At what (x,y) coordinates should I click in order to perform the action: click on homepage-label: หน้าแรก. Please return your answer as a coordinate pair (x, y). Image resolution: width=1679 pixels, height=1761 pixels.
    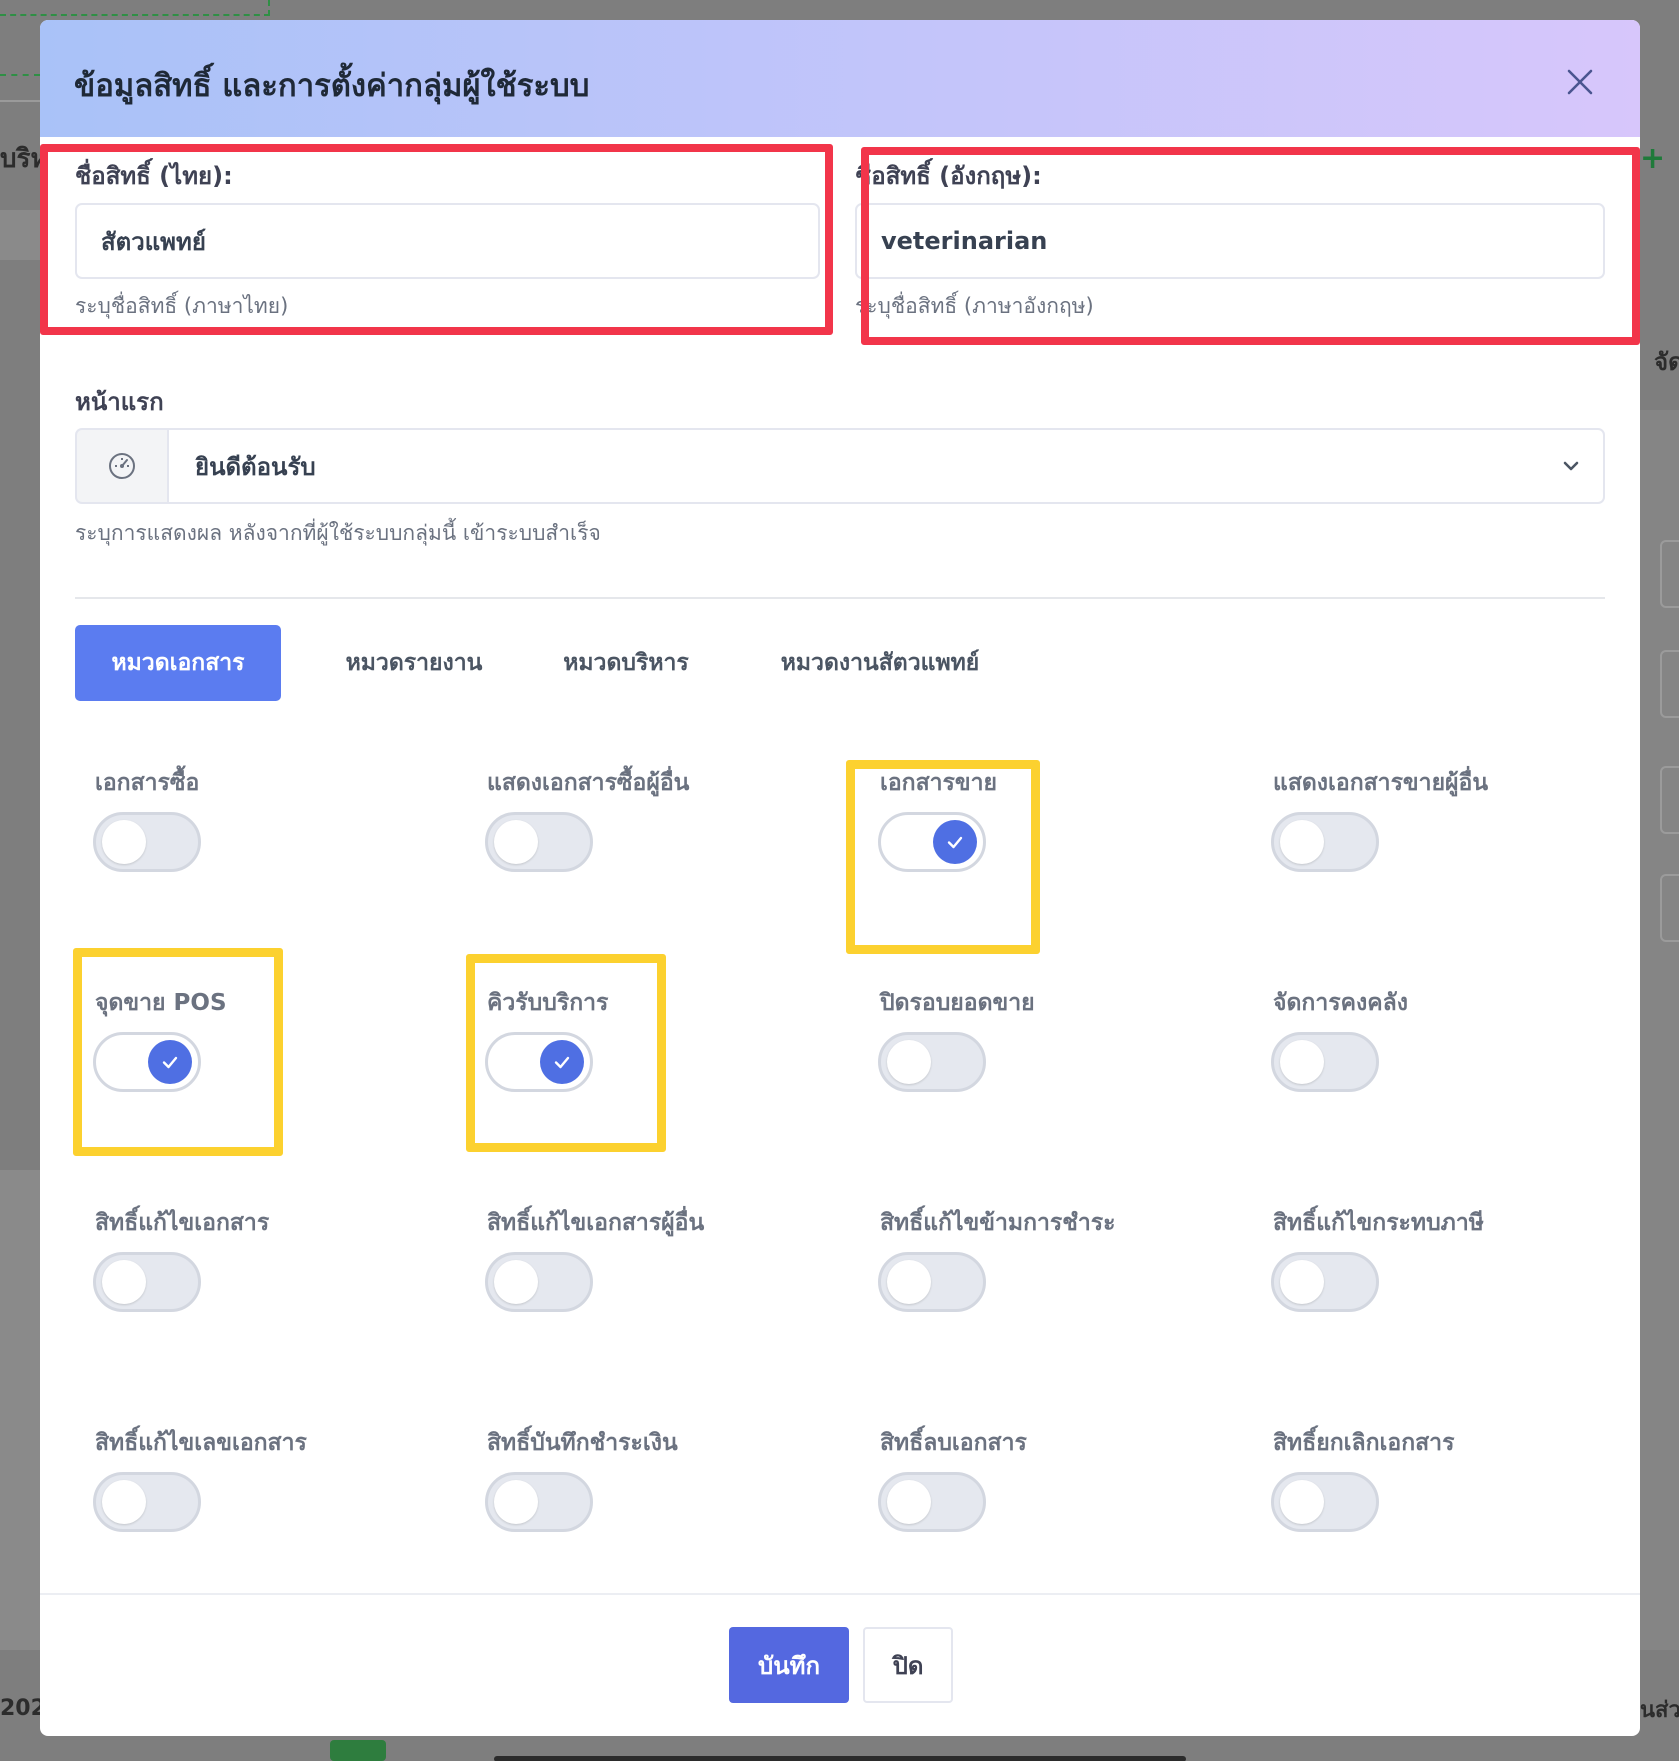
    Looking at the image, I should click on (119, 402).